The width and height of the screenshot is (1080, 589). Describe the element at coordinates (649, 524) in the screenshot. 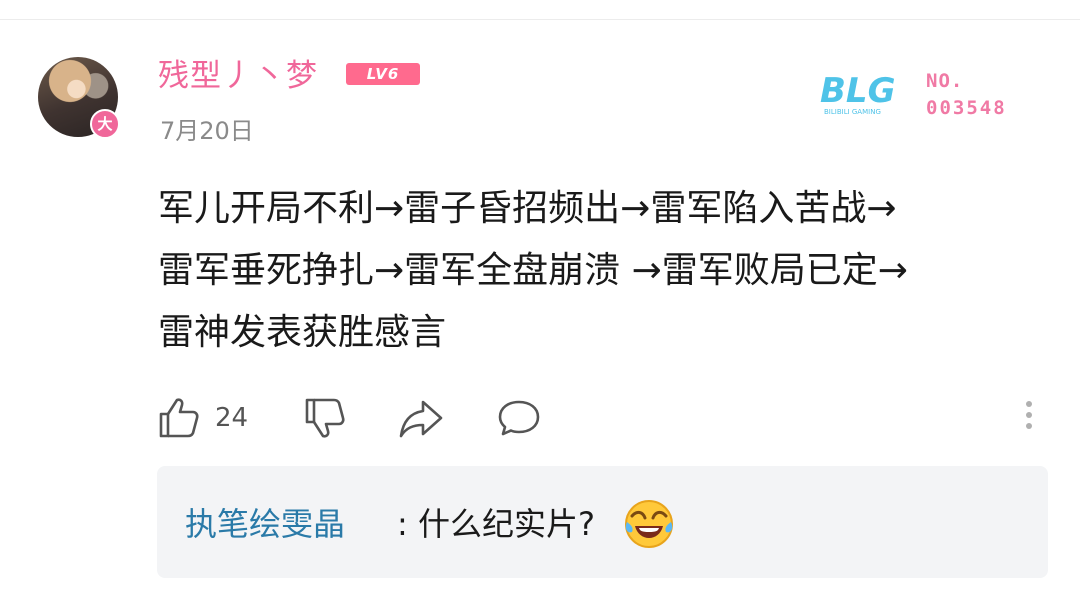

I see `laughing-tears-emoji-icon` at that location.